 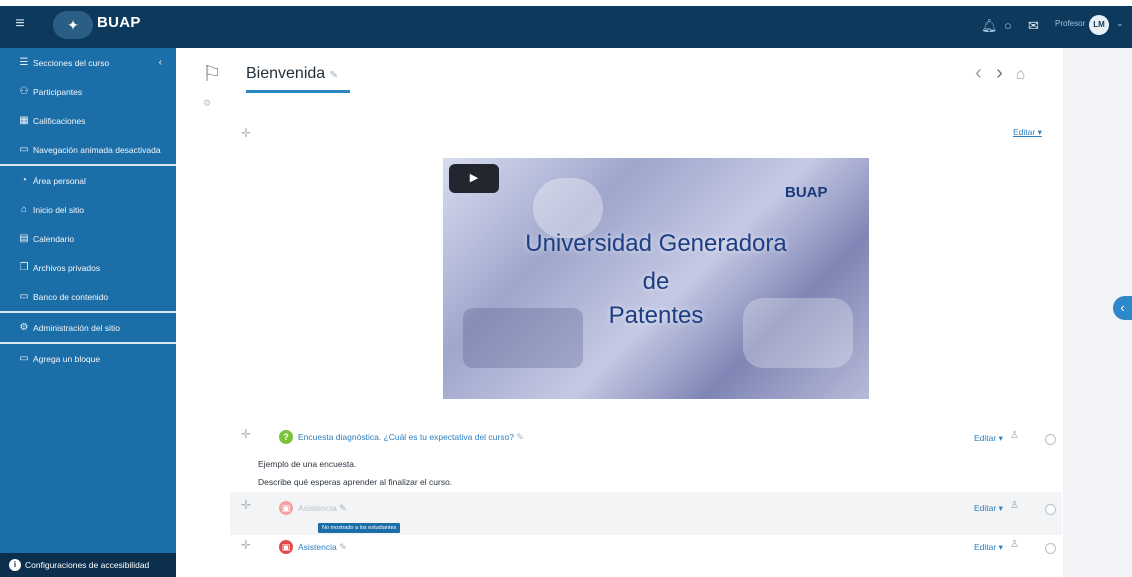 I want to click on hamburger-icon: ≡, so click(x=20, y=24).